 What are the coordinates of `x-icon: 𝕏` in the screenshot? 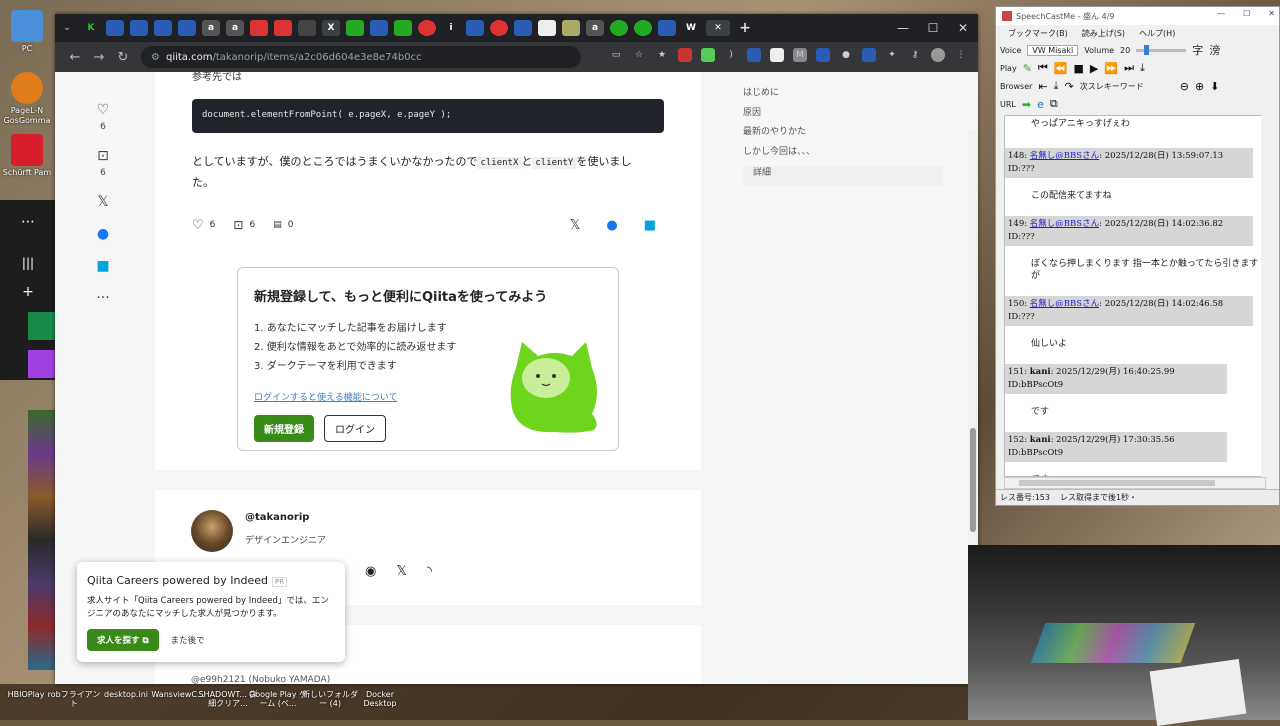 It's located at (401, 571).